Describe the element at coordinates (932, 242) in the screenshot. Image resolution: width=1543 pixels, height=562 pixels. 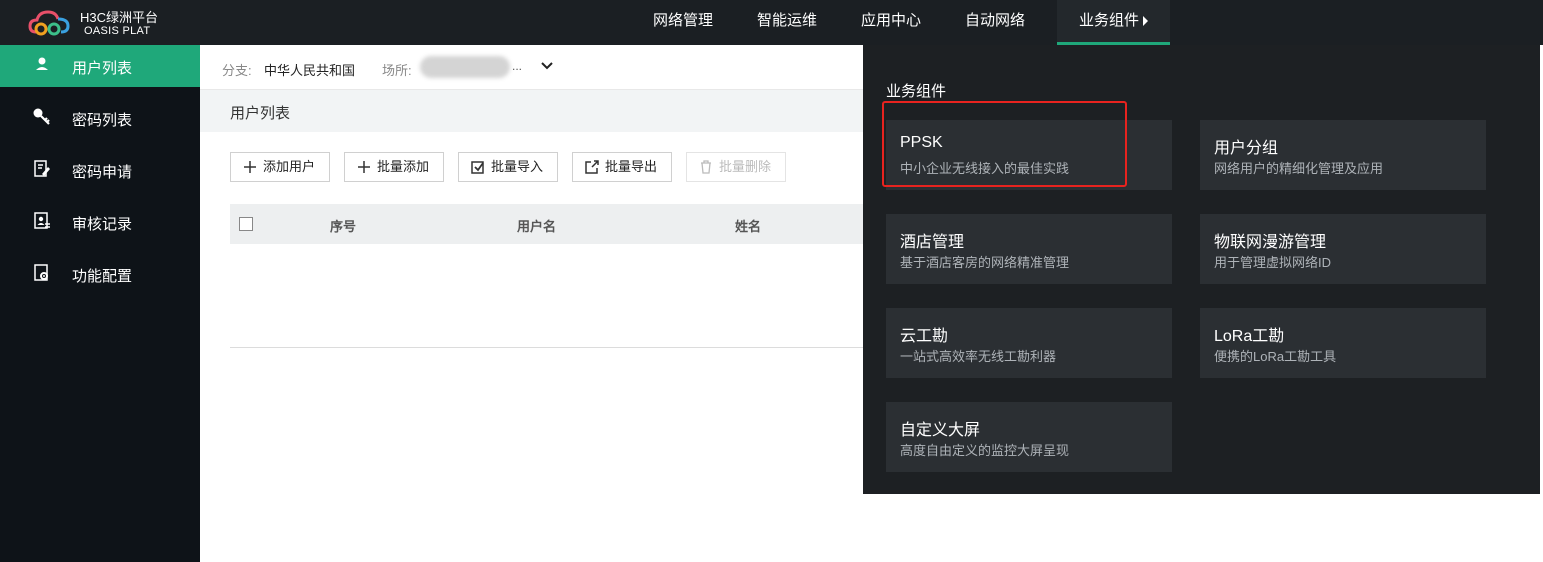
I see `card-title: 酒店管理` at that location.